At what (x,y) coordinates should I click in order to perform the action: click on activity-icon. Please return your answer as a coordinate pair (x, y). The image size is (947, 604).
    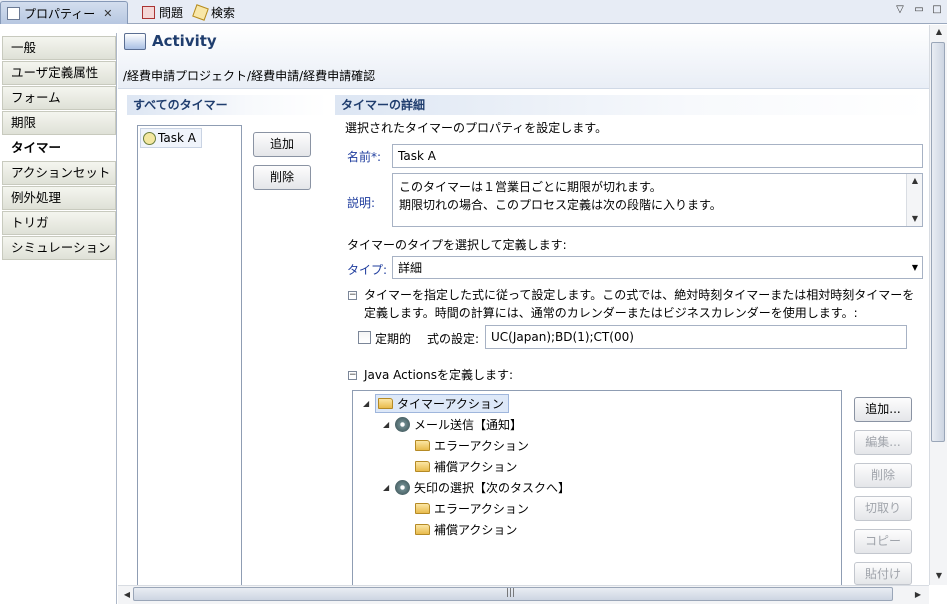
    Looking at the image, I should click on (135, 41).